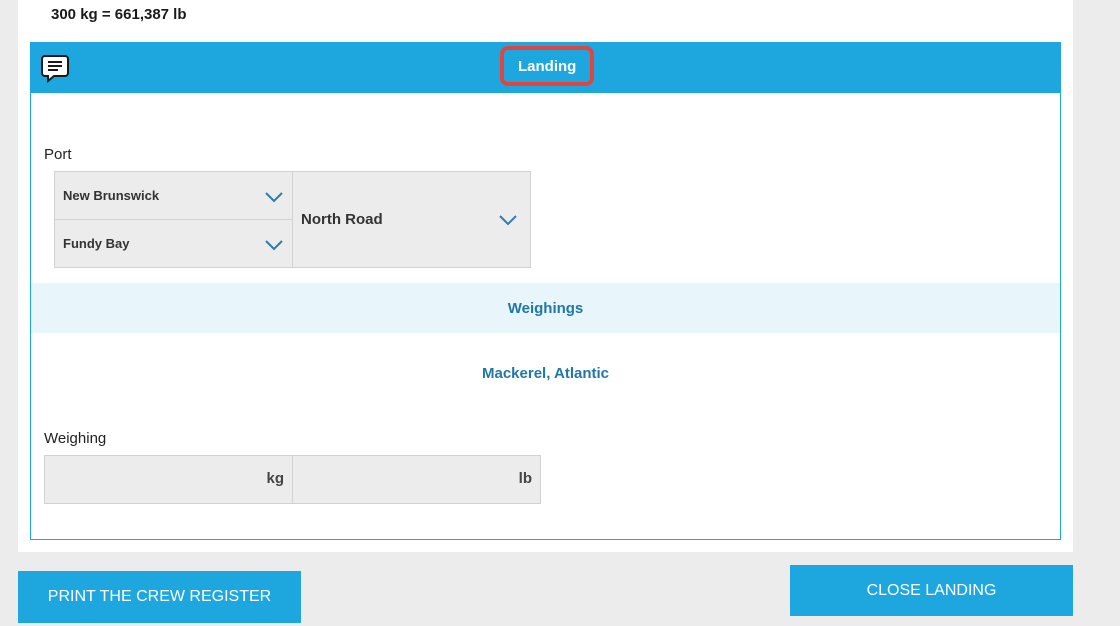 This screenshot has width=1120, height=626. Describe the element at coordinates (275, 478) in the screenshot. I see `kg-unit: kg` at that location.